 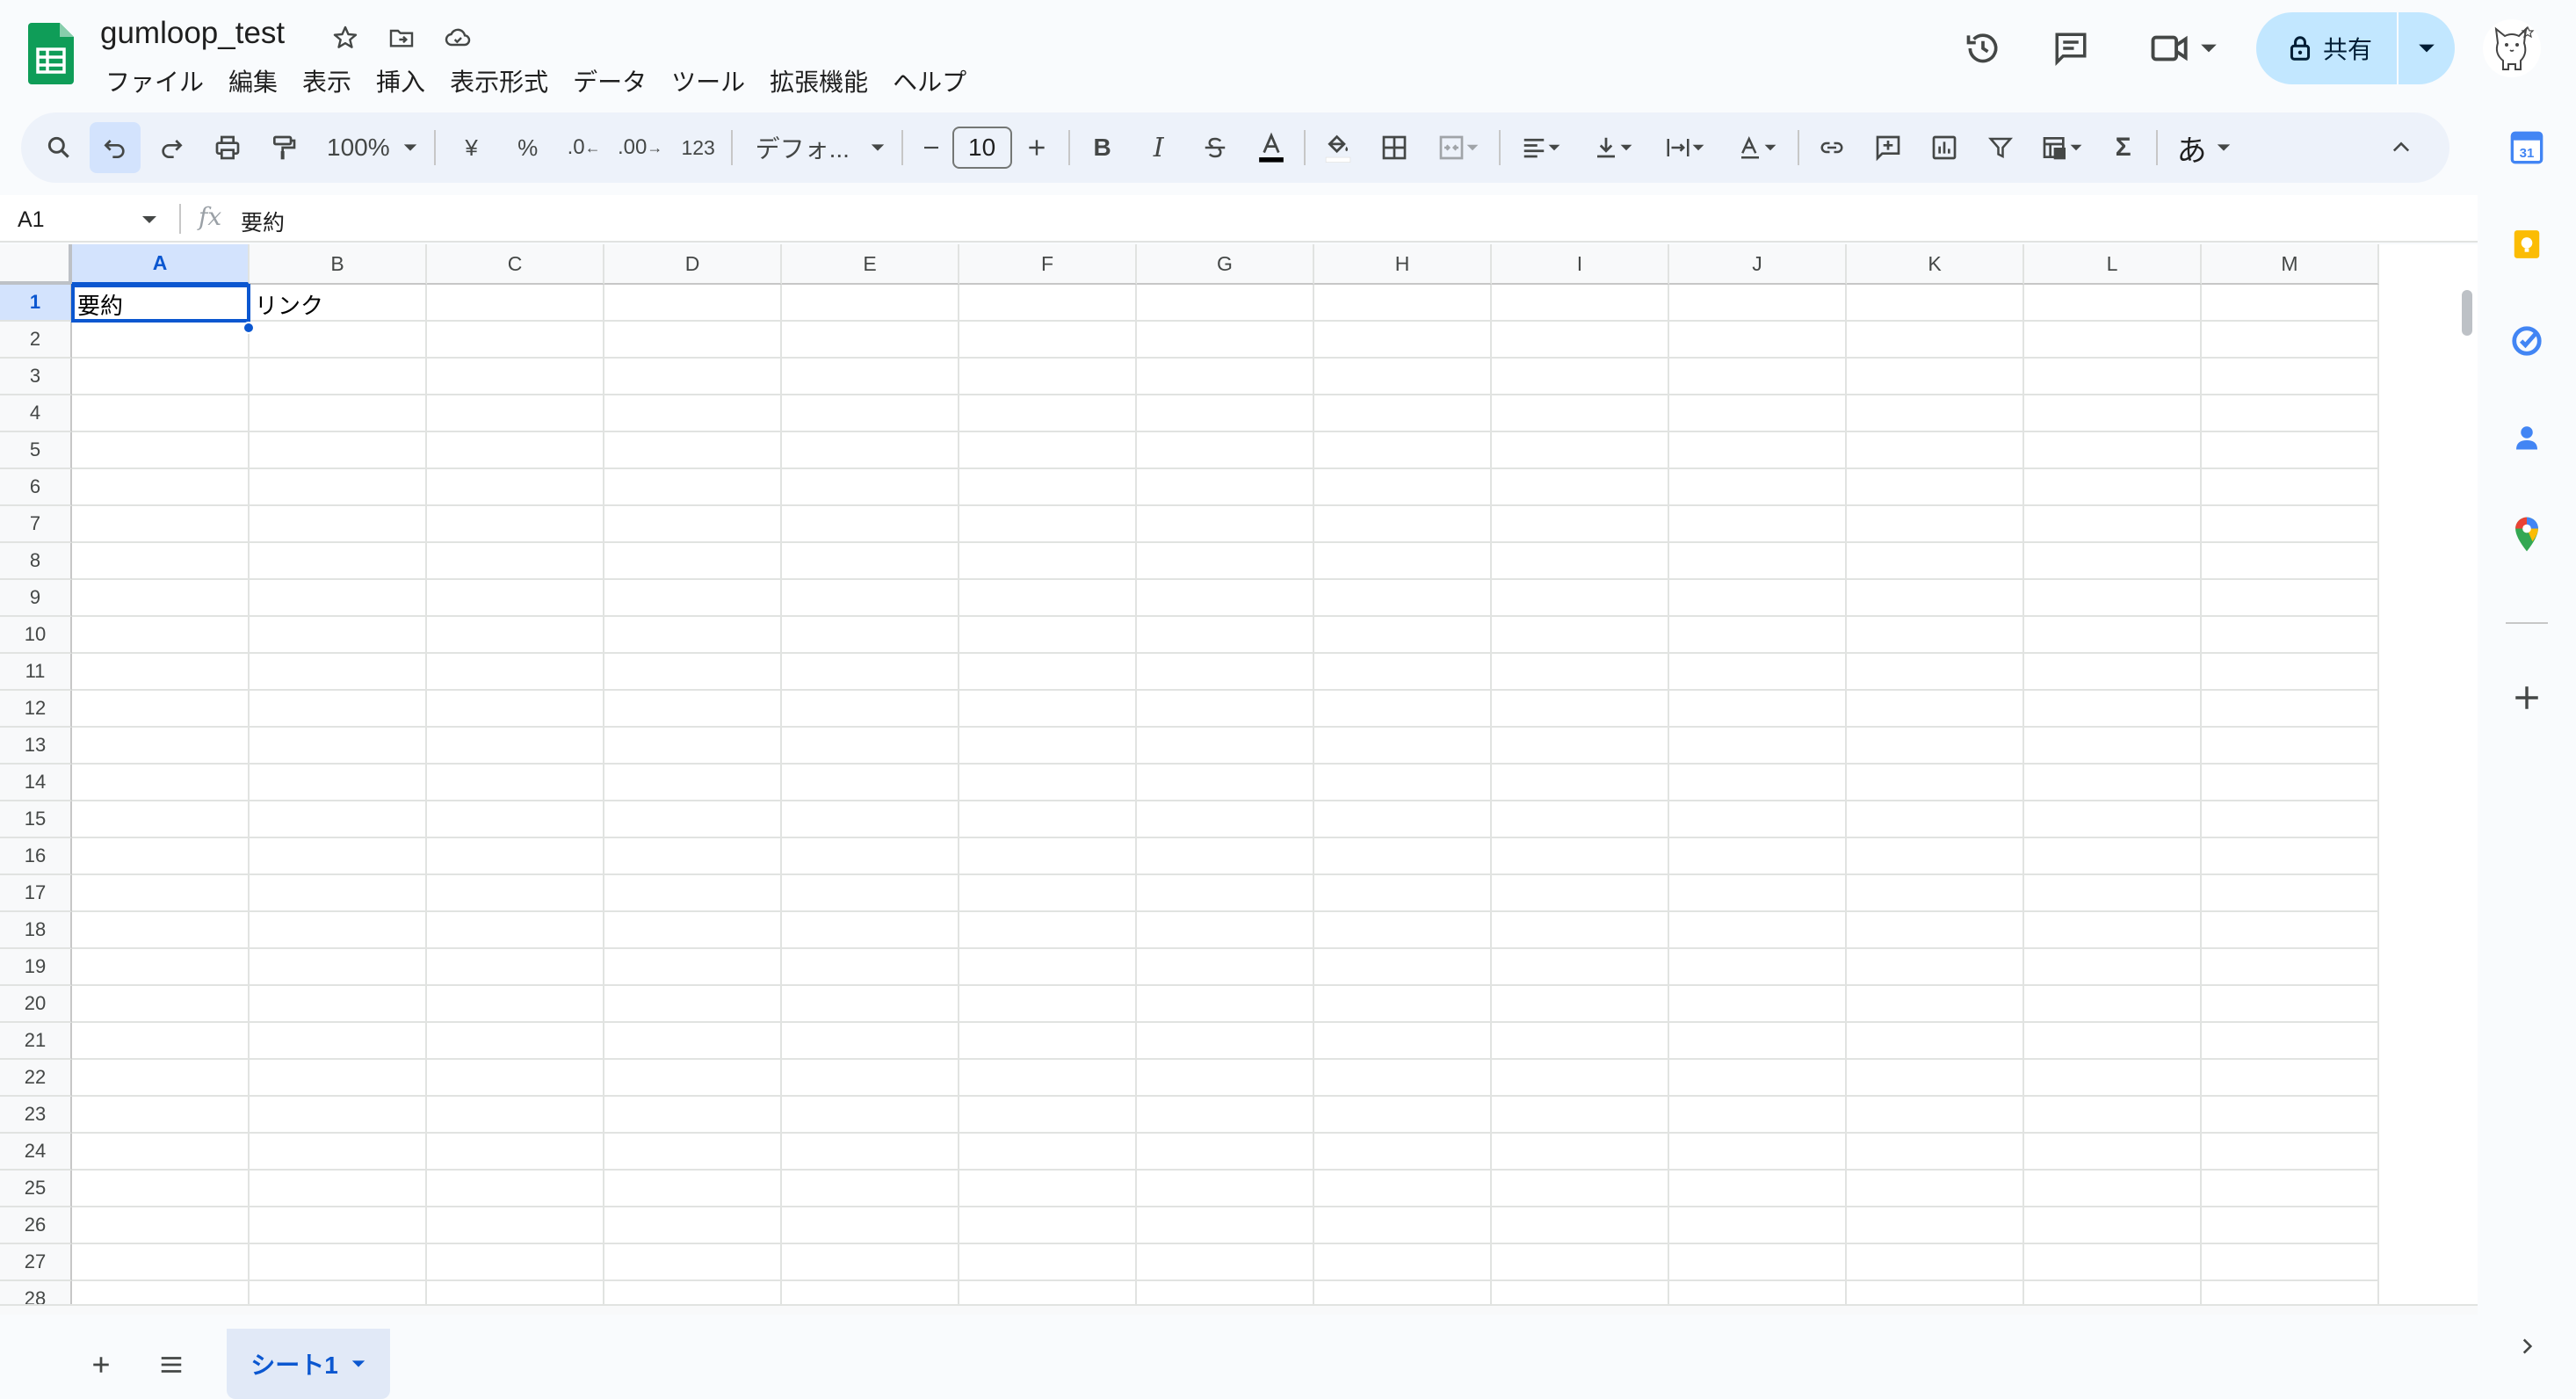 I want to click on cell-j16, so click(x=1758, y=856).